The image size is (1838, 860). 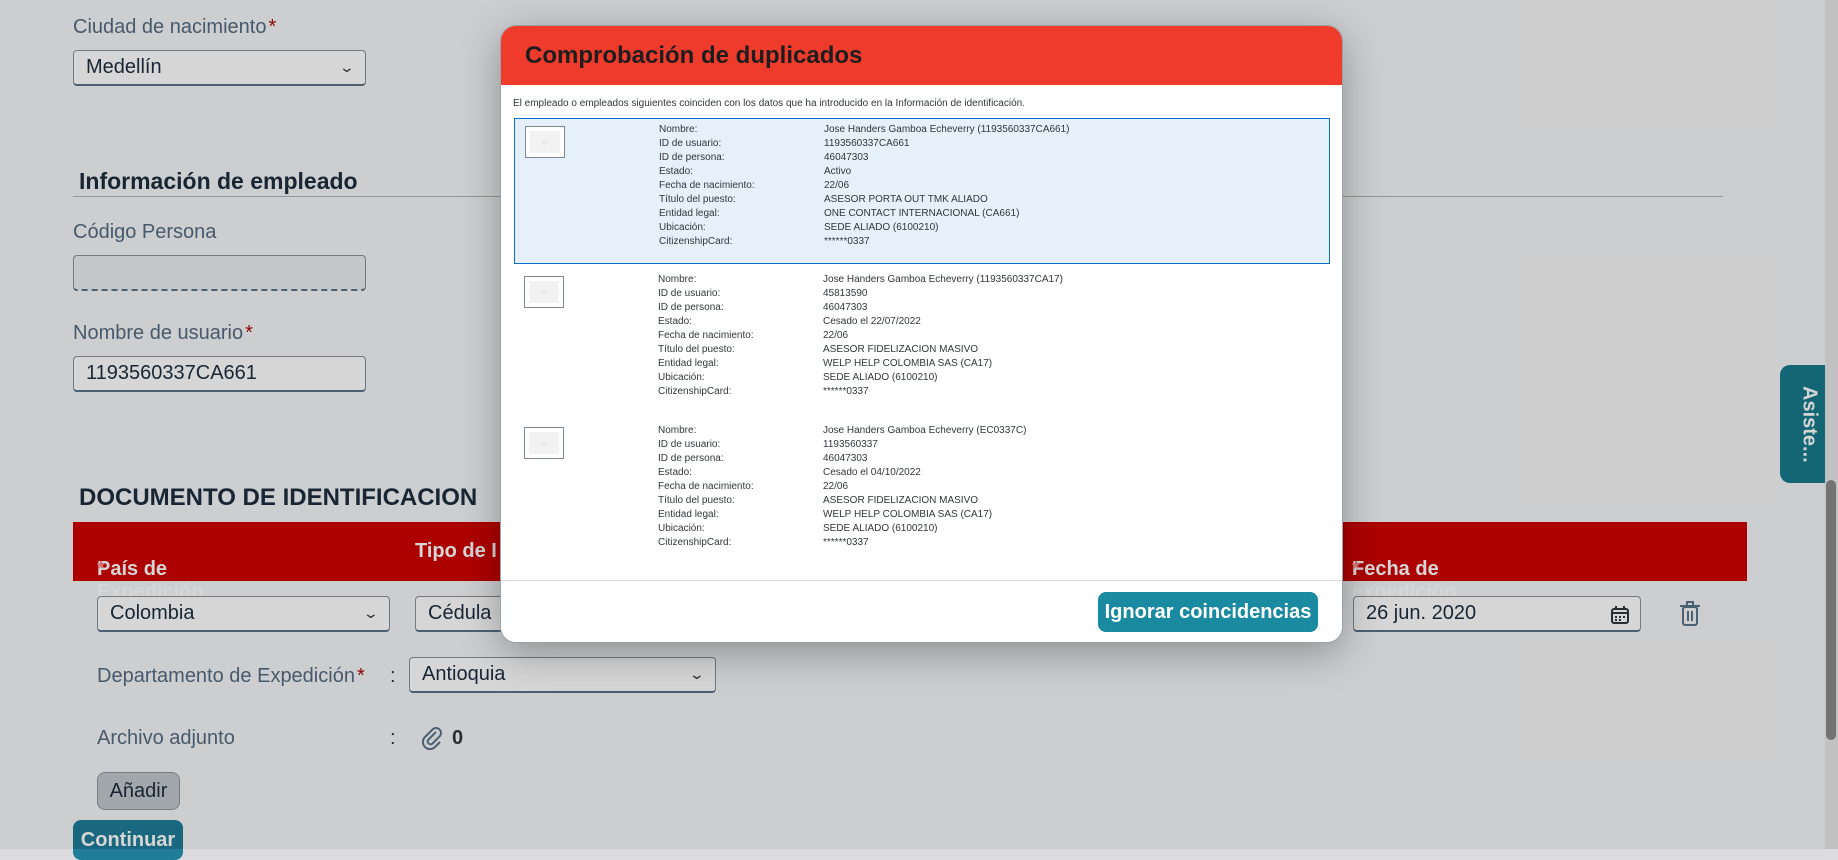 I want to click on match-field-value: 1193560337, so click(x=850, y=444).